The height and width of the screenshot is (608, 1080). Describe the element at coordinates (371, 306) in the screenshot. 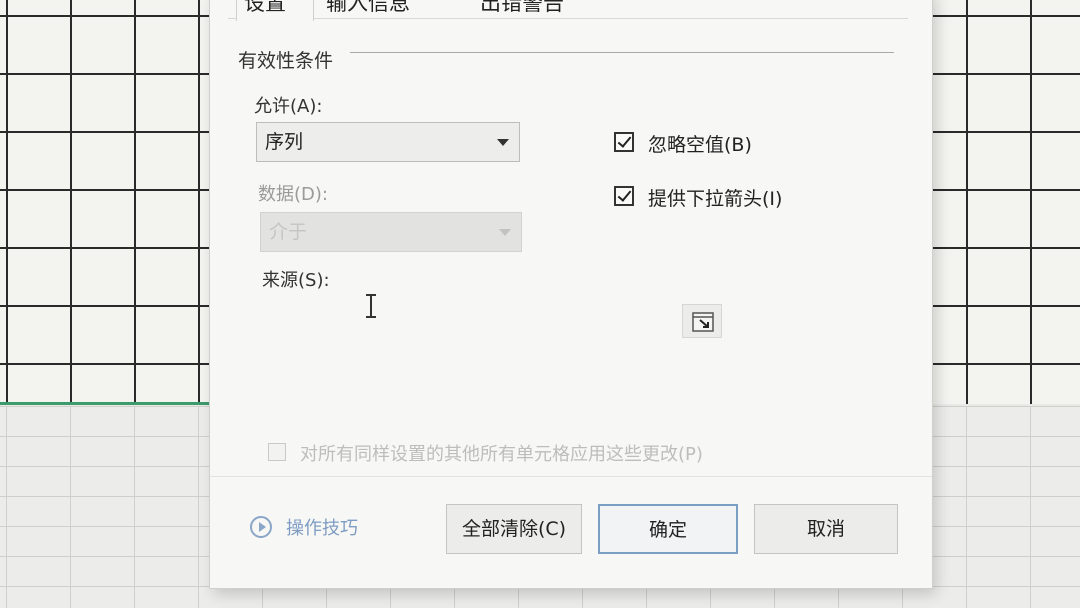

I see `text-cursor-icon` at that location.